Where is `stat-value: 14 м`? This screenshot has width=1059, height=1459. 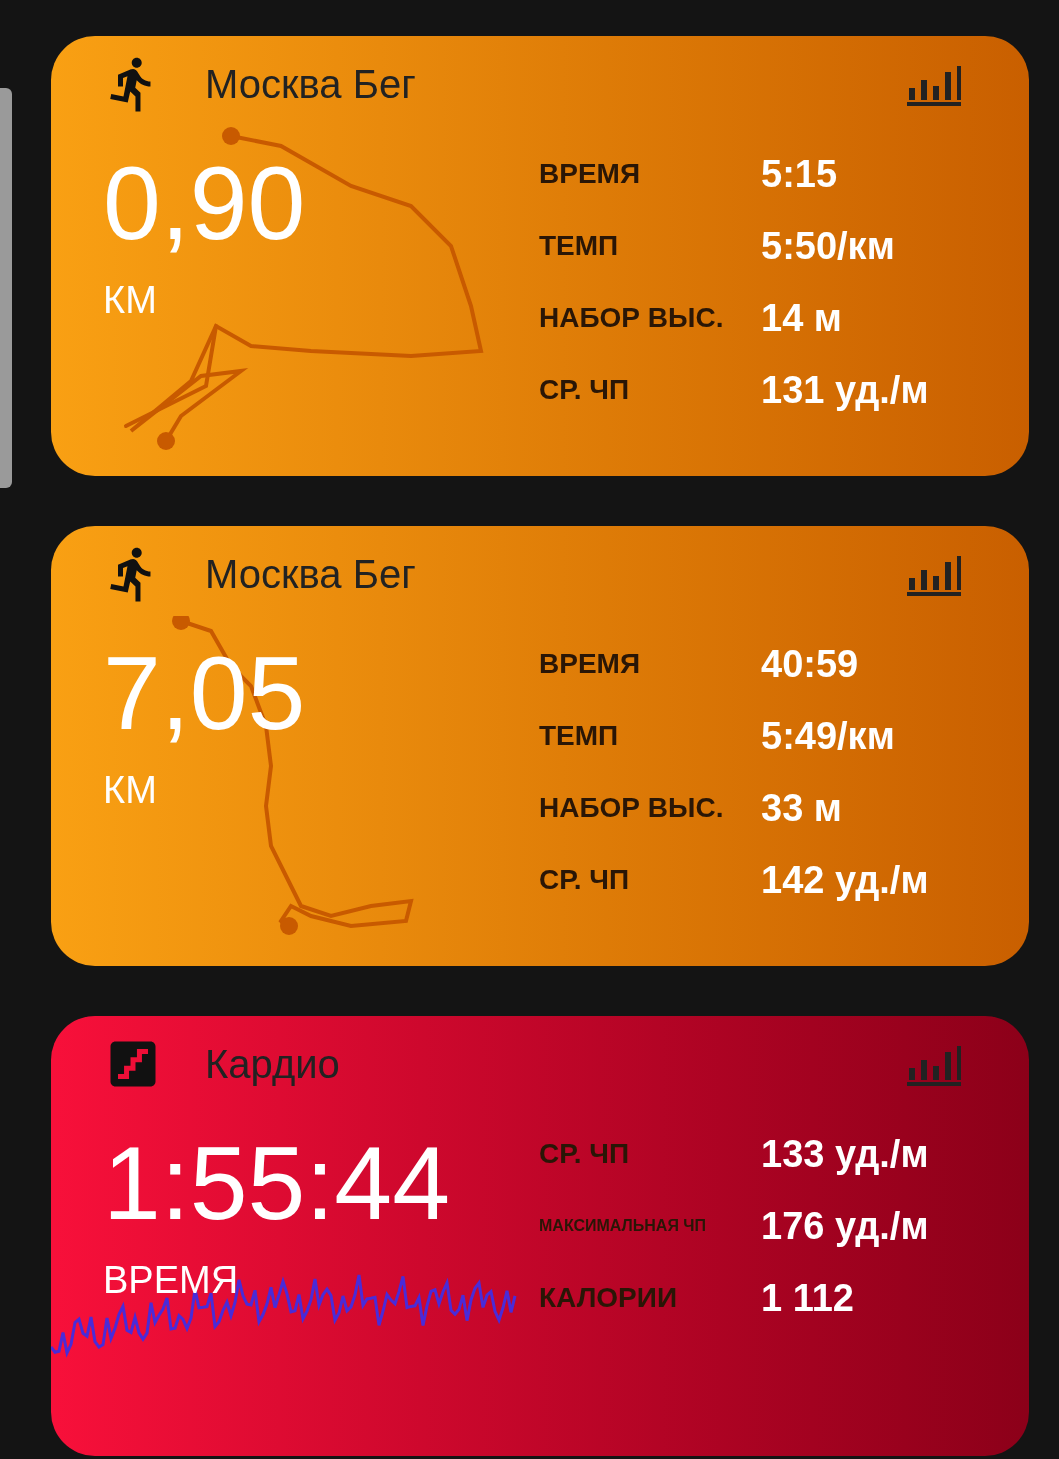
stat-value: 14 м is located at coordinates (802, 318).